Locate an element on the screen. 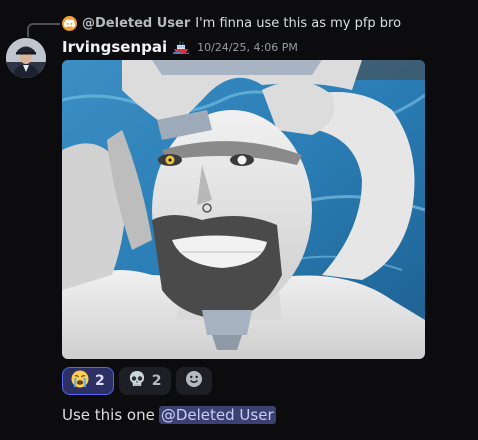 This screenshot has width=478, height=440. ship-emoji-icon is located at coordinates (181, 47).